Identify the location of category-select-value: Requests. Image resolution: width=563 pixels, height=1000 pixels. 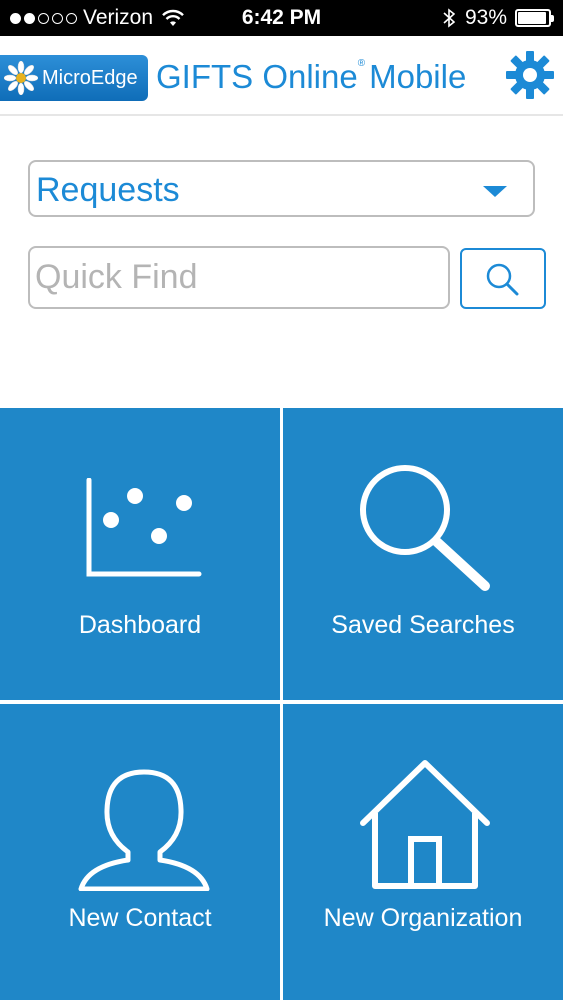
(108, 190).